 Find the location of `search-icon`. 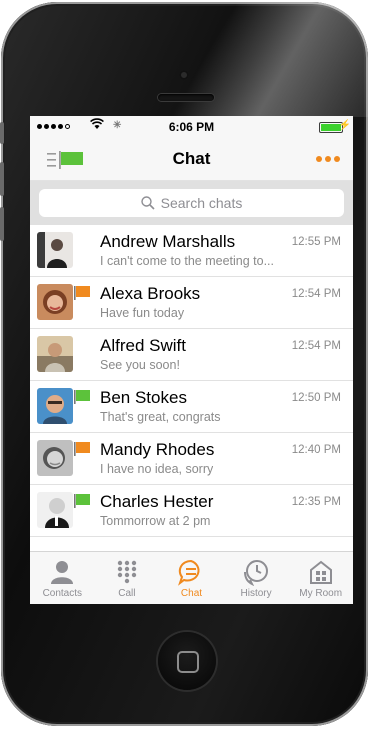

search-icon is located at coordinates (147, 203).